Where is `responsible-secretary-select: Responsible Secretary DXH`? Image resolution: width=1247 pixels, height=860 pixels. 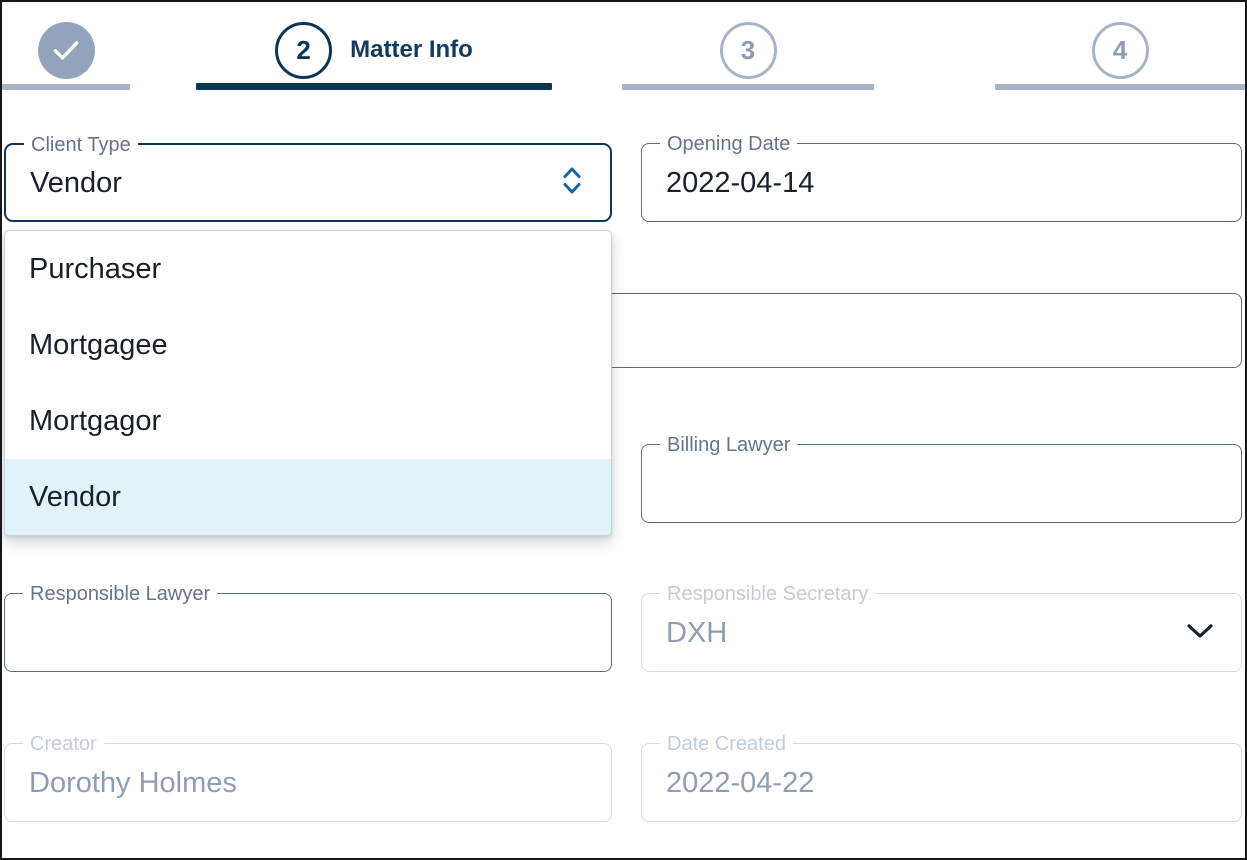 responsible-secretary-select: Responsible Secretary DXH is located at coordinates (941, 626).